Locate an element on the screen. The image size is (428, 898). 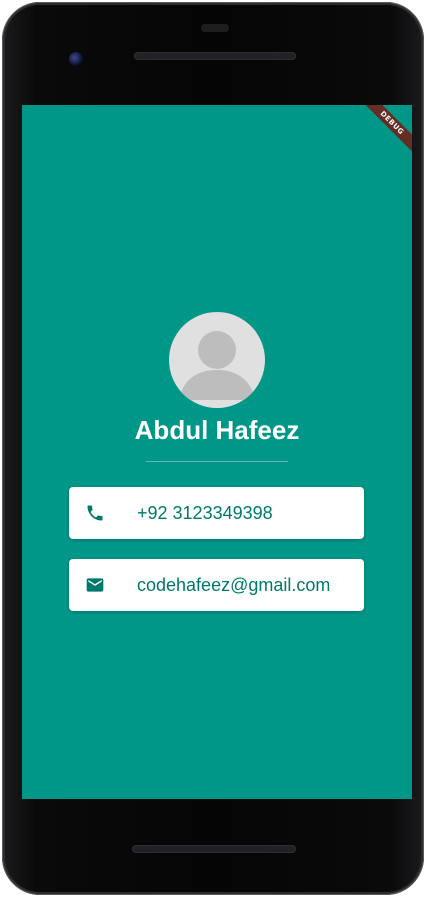
divider is located at coordinates (217, 461).